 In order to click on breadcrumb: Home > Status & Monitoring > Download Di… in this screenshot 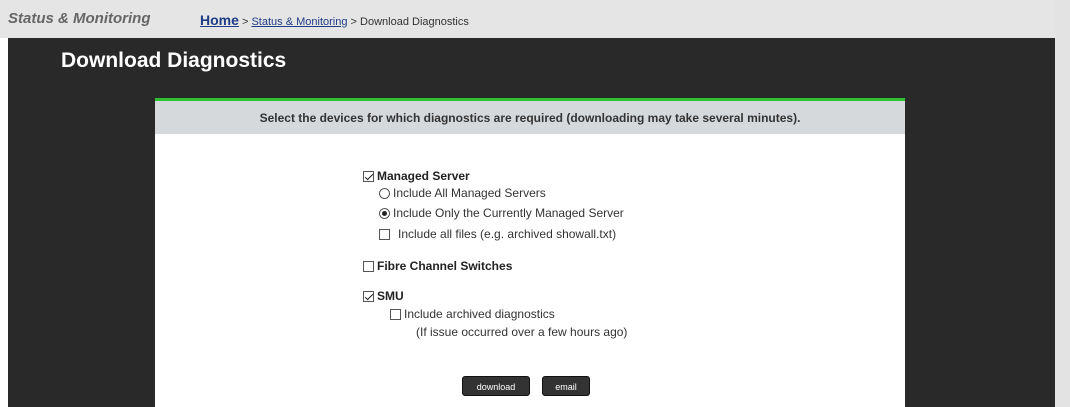, I will do `click(334, 20)`.